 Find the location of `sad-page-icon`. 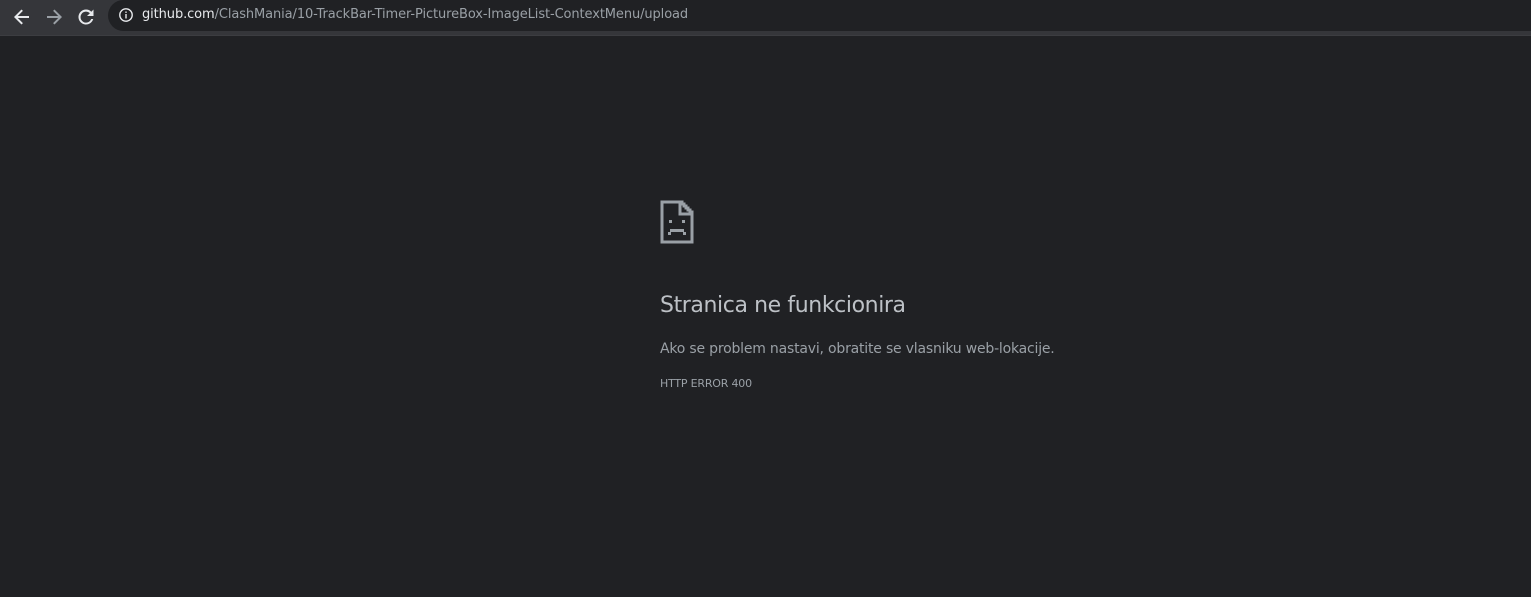

sad-page-icon is located at coordinates (677, 222).